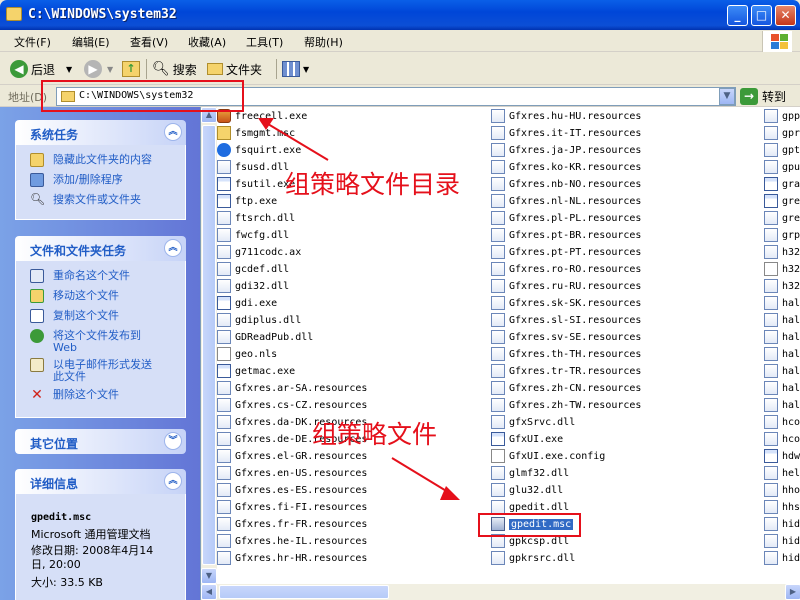 This screenshot has height=600, width=800. Describe the element at coordinates (247, 303) in the screenshot. I see `file-item: gdi.exe` at that location.